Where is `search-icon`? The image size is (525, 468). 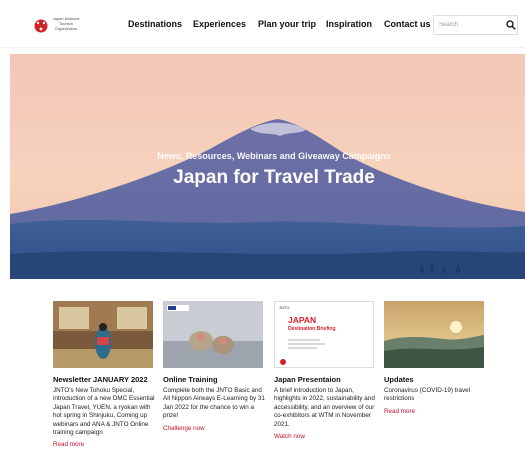 search-icon is located at coordinates (511, 25).